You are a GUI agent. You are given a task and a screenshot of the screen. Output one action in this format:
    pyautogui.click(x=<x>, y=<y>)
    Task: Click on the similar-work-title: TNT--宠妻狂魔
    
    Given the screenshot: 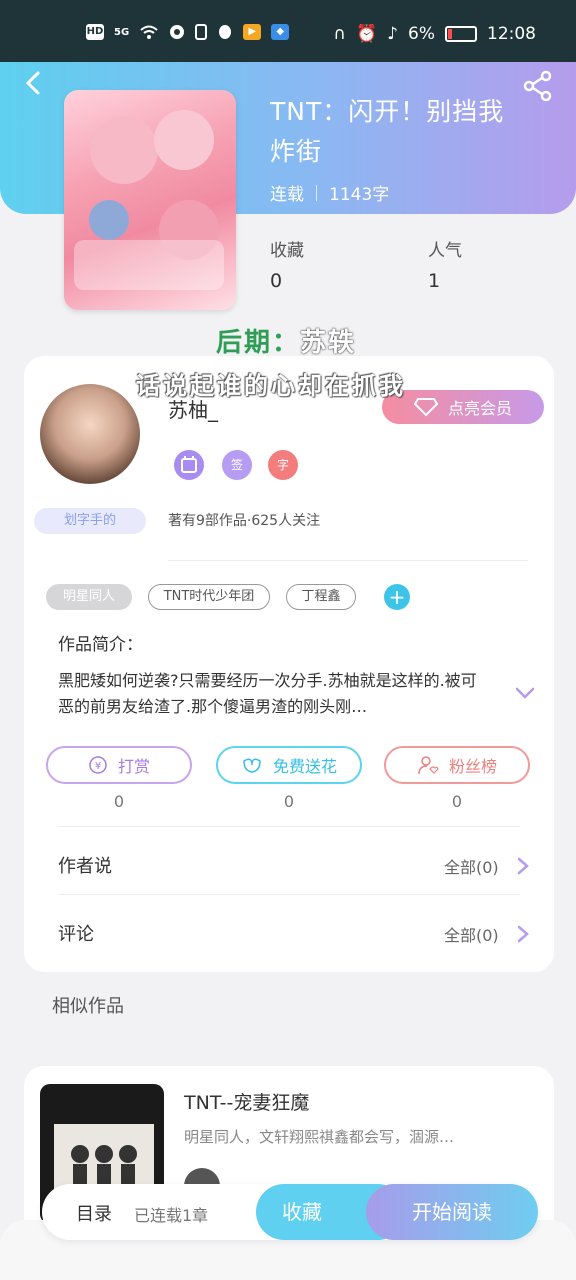 What is the action you would take?
    pyautogui.click(x=246, y=1101)
    